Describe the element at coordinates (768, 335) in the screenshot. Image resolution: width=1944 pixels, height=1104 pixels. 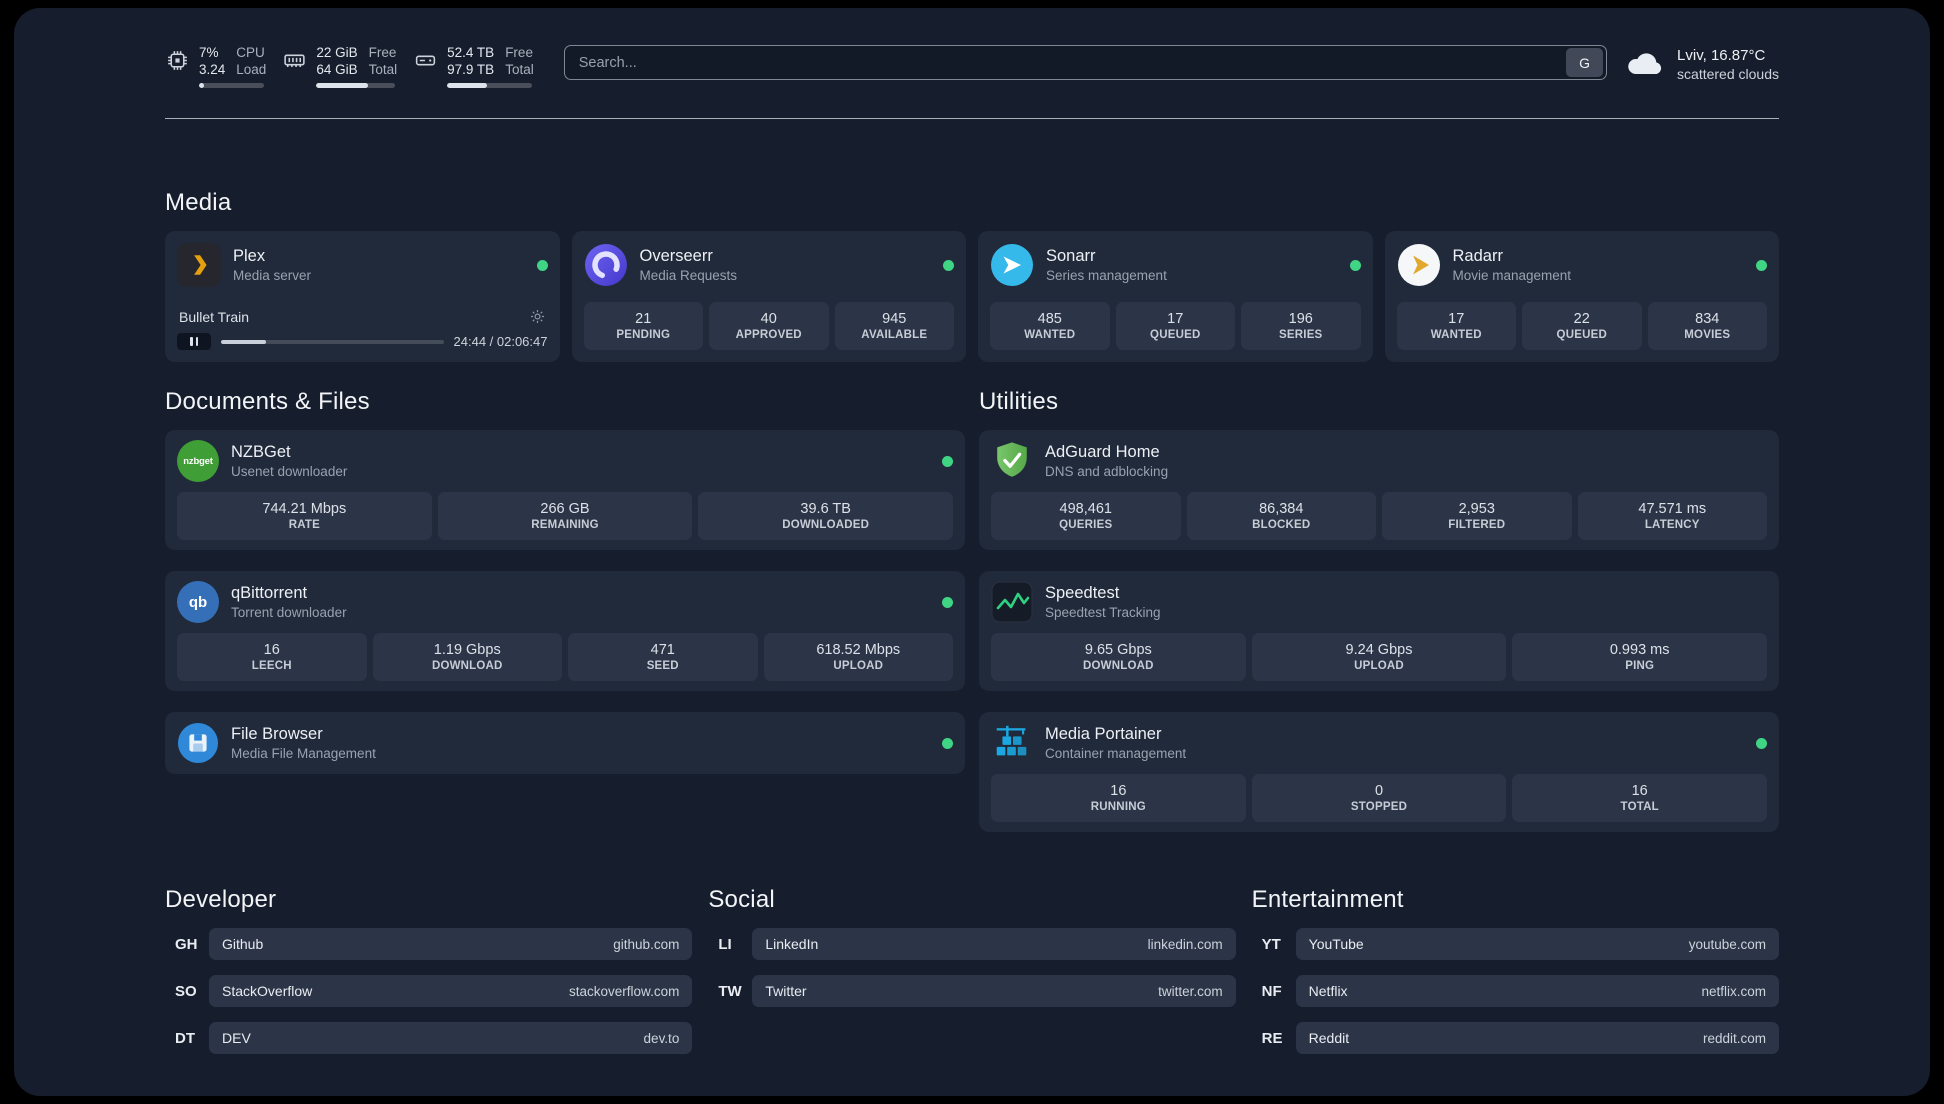
I see `stat-label: APPROVED` at that location.